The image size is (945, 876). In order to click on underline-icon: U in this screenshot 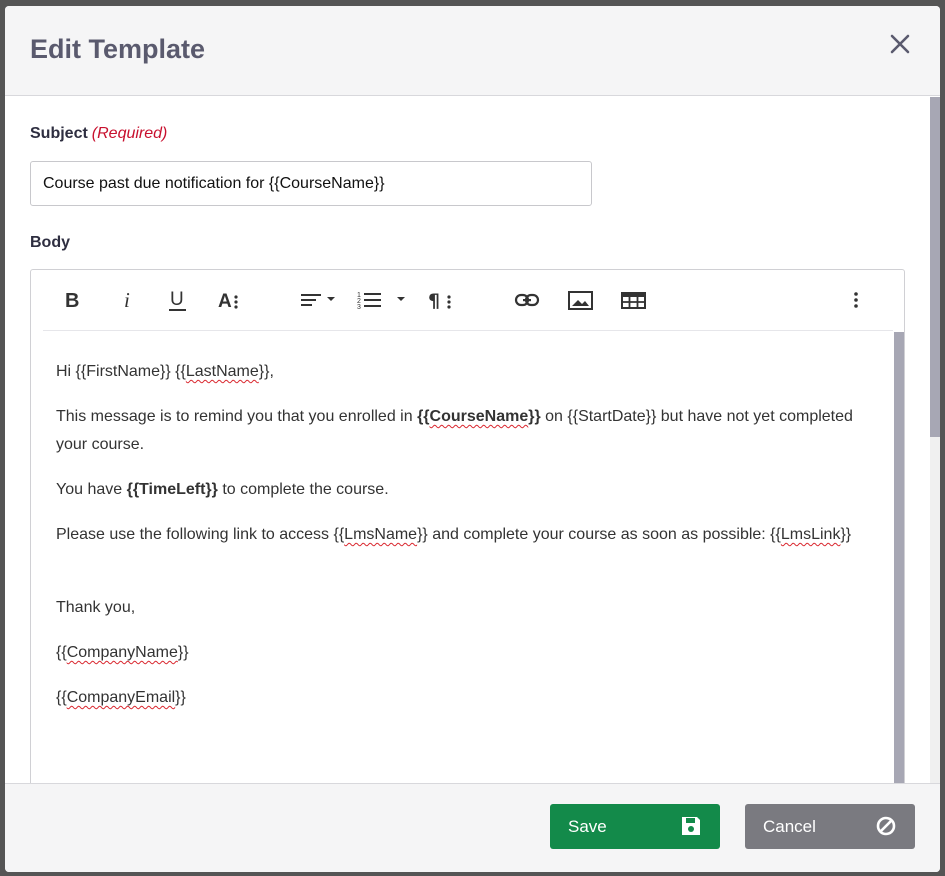, I will do `click(178, 300)`.